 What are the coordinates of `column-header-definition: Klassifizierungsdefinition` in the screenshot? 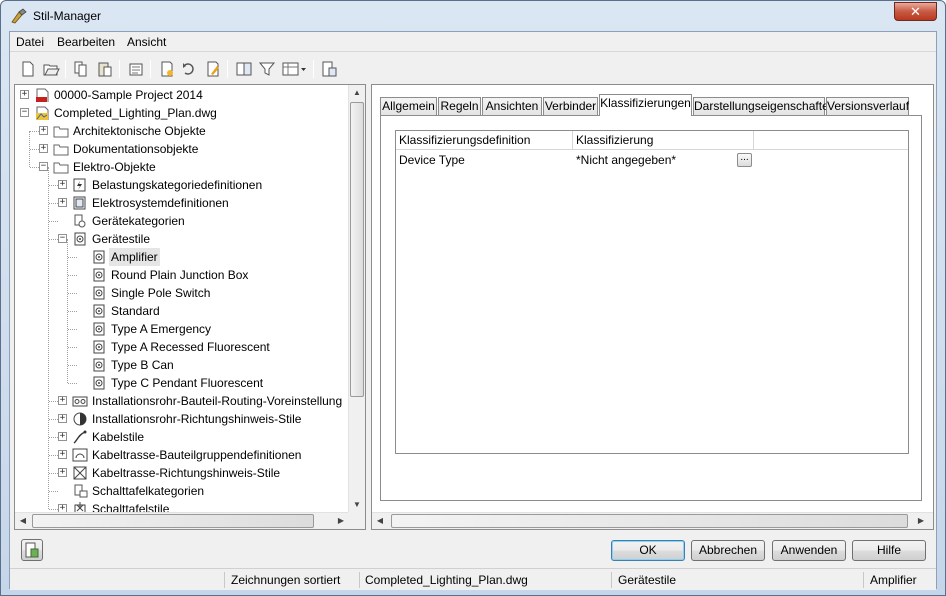 It's located at (484, 140).